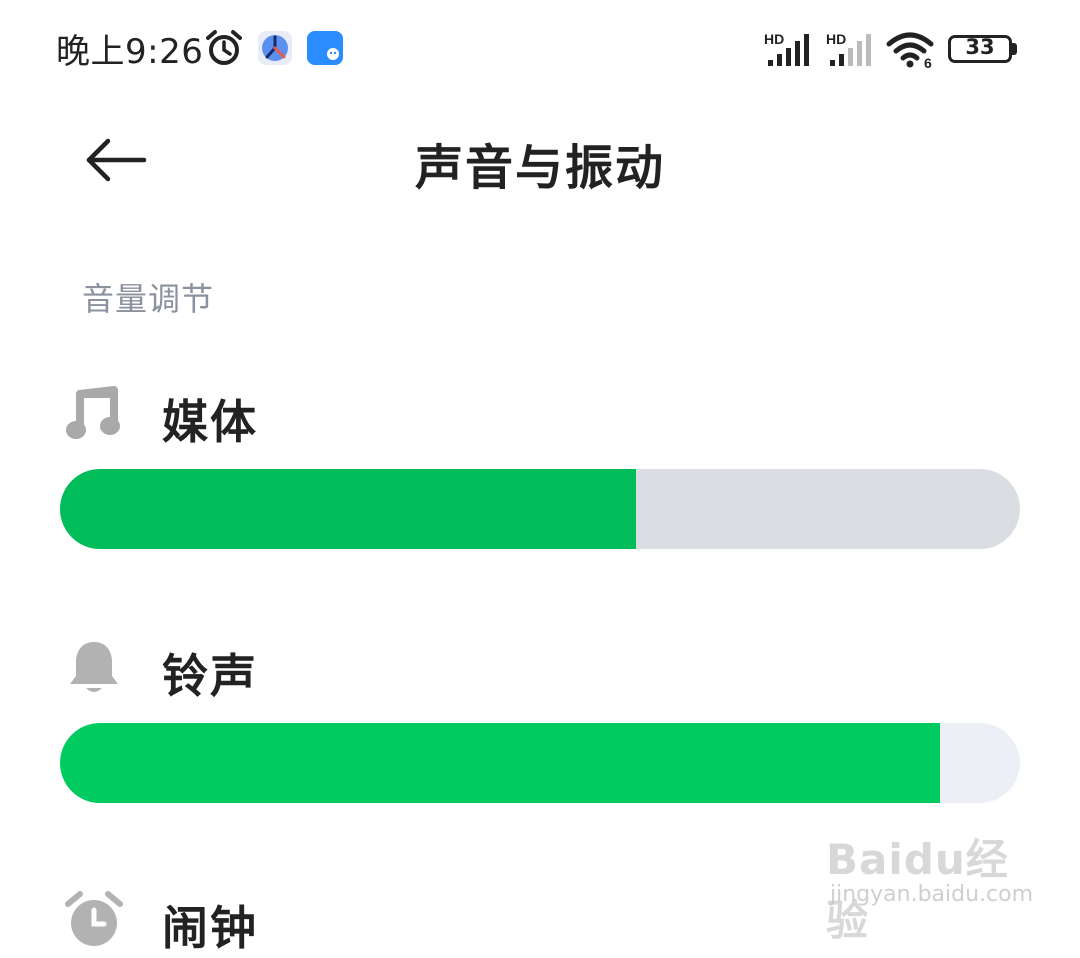  What do you see at coordinates (1014, 49) in the screenshot?
I see `battery-cap` at bounding box center [1014, 49].